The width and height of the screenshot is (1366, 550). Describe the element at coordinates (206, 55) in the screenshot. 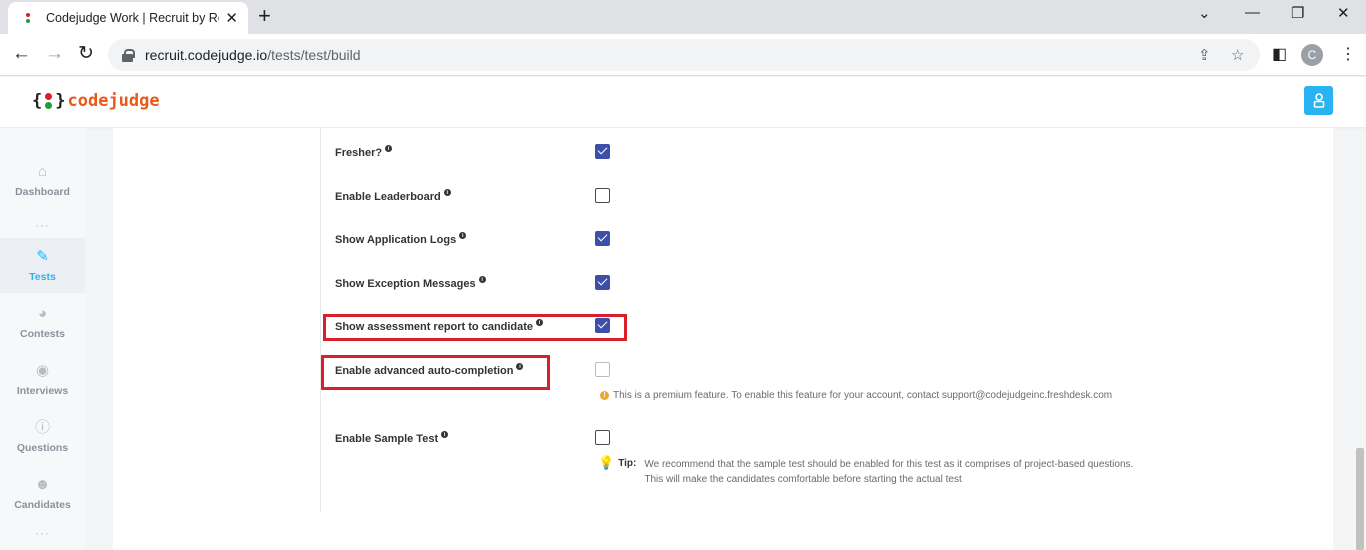

I see `url-host: recruit.codejudge.io` at that location.